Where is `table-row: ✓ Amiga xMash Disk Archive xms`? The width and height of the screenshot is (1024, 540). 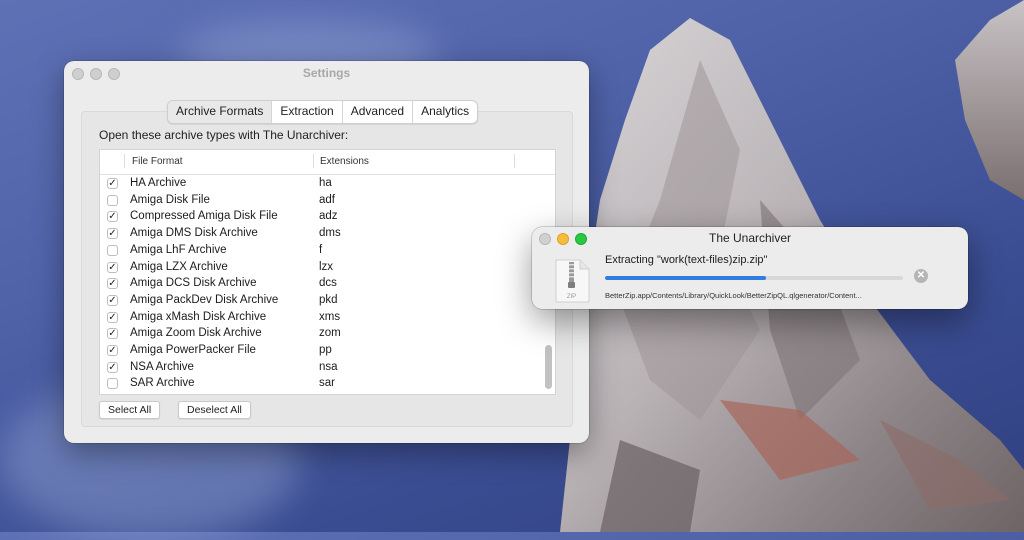 table-row: ✓ Amiga xMash Disk Archive xms is located at coordinates (320, 318).